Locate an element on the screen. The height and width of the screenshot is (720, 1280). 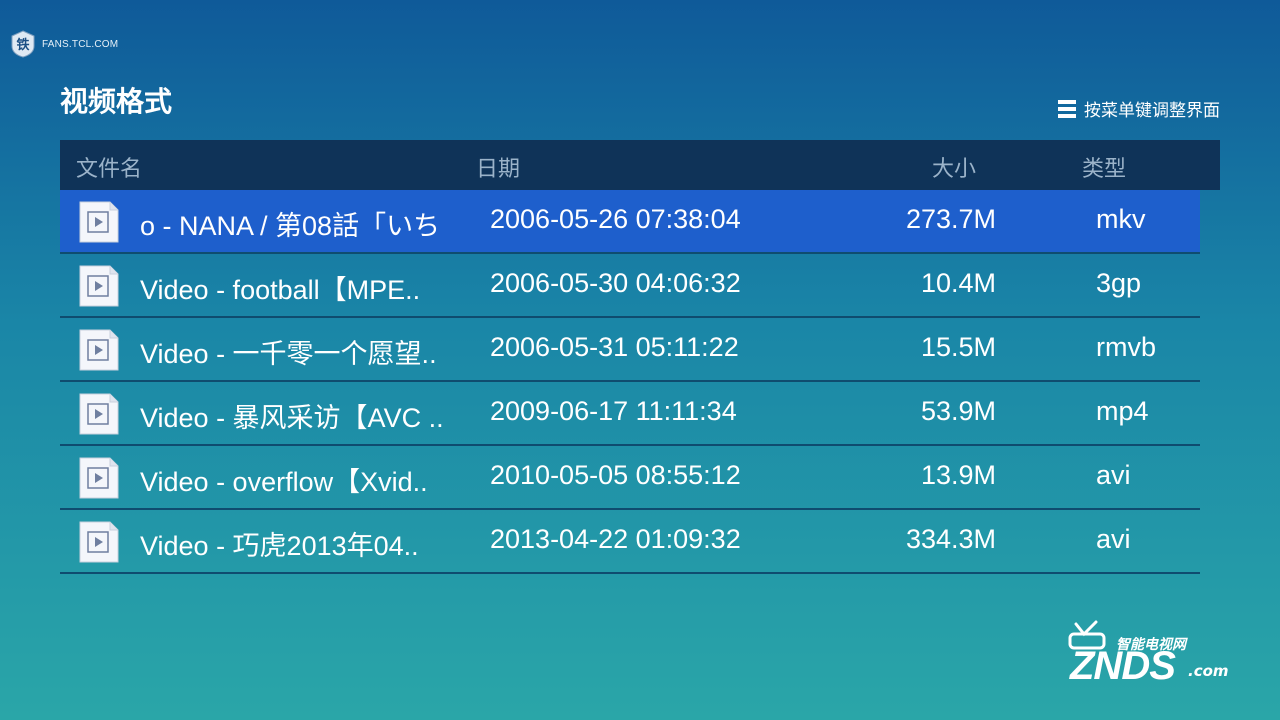
file-size: 10.4M is located at coordinates (958, 283).